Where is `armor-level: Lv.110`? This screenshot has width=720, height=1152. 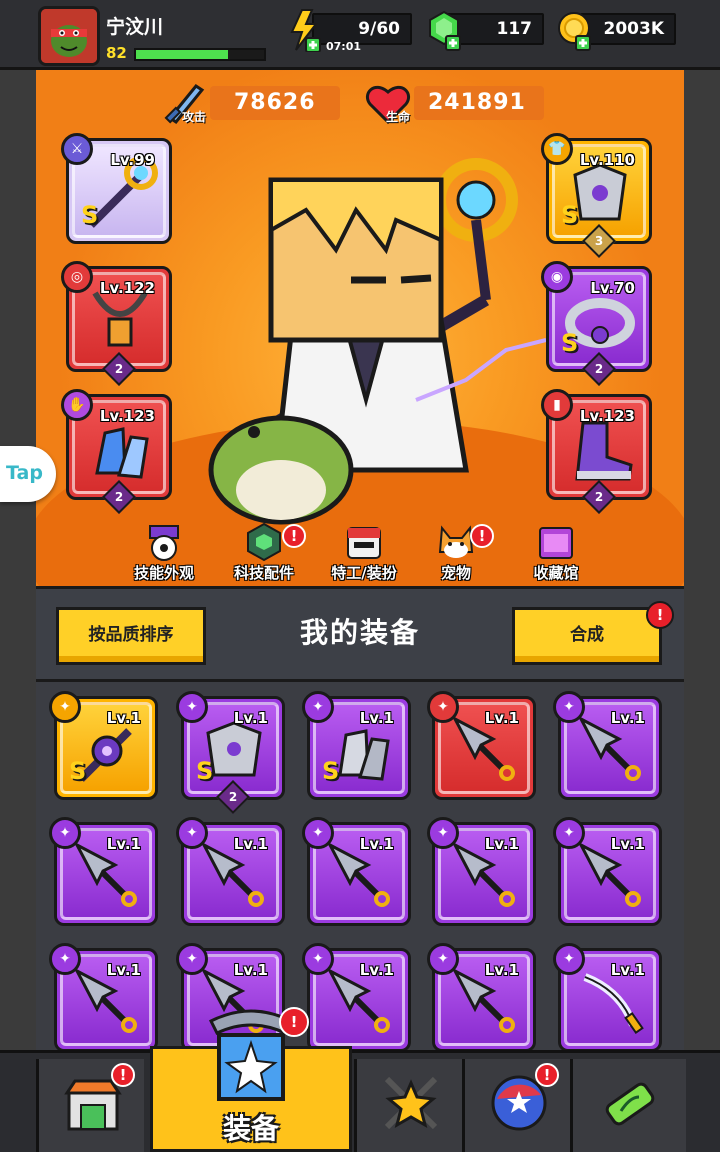
armor-level: Lv.110 is located at coordinates (607, 160).